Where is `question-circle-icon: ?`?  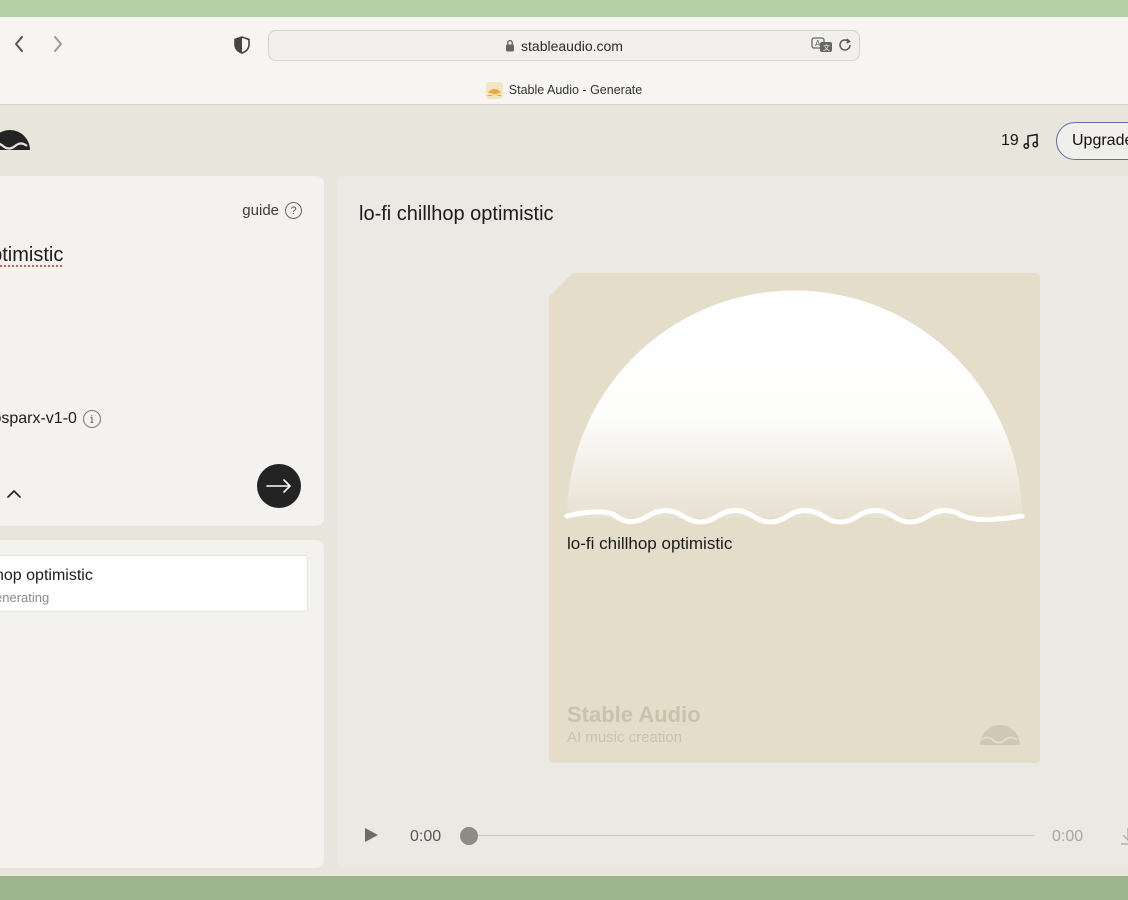 question-circle-icon: ? is located at coordinates (293, 210).